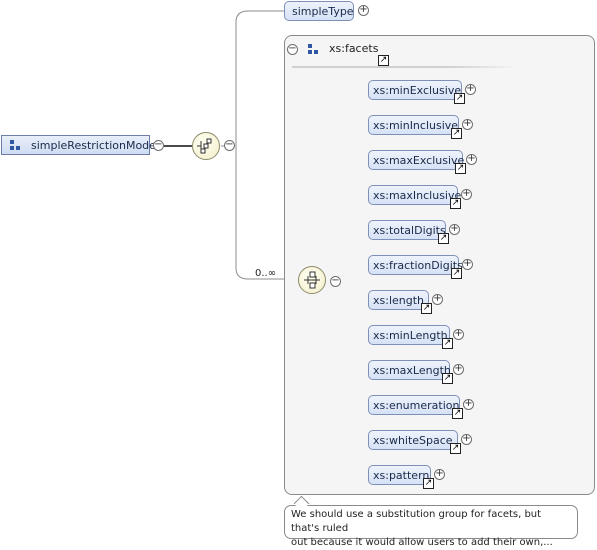 This screenshot has width=597, height=550. I want to click on facet-label: xs:minInclusive, so click(416, 125).